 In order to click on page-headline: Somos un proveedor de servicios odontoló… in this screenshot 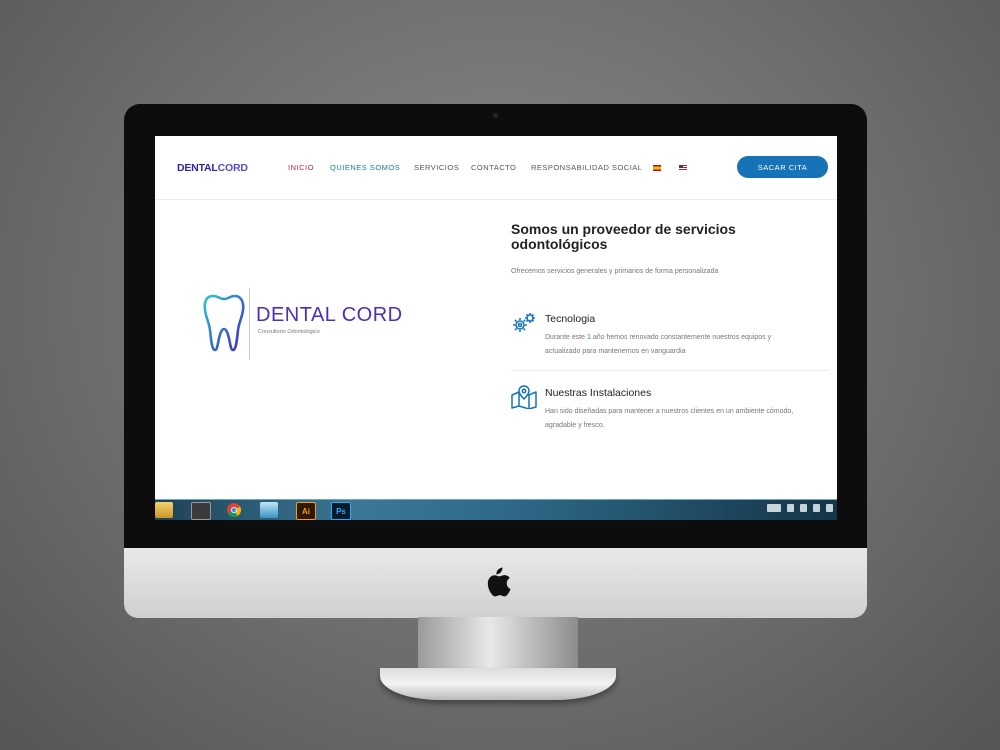, I will do `click(623, 236)`.